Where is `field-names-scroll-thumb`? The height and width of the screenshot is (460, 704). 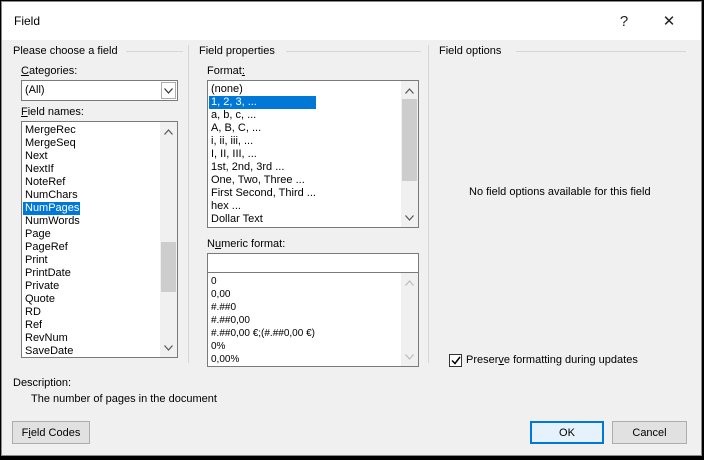 field-names-scroll-thumb is located at coordinates (168, 267).